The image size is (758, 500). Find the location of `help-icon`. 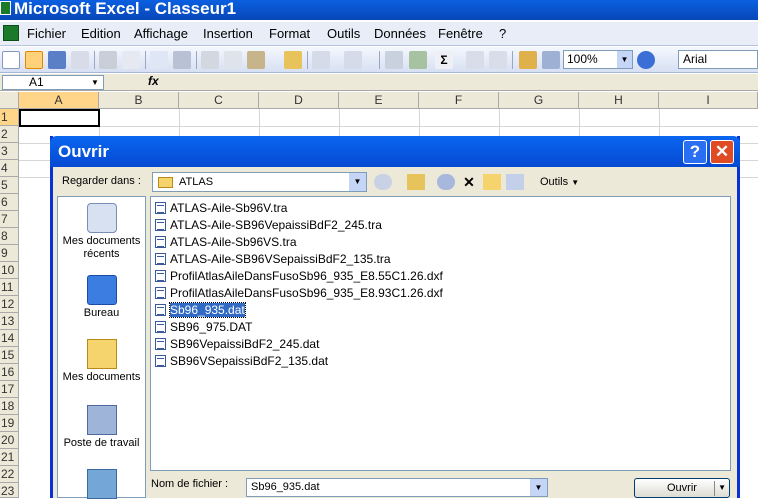

help-icon is located at coordinates (646, 60).